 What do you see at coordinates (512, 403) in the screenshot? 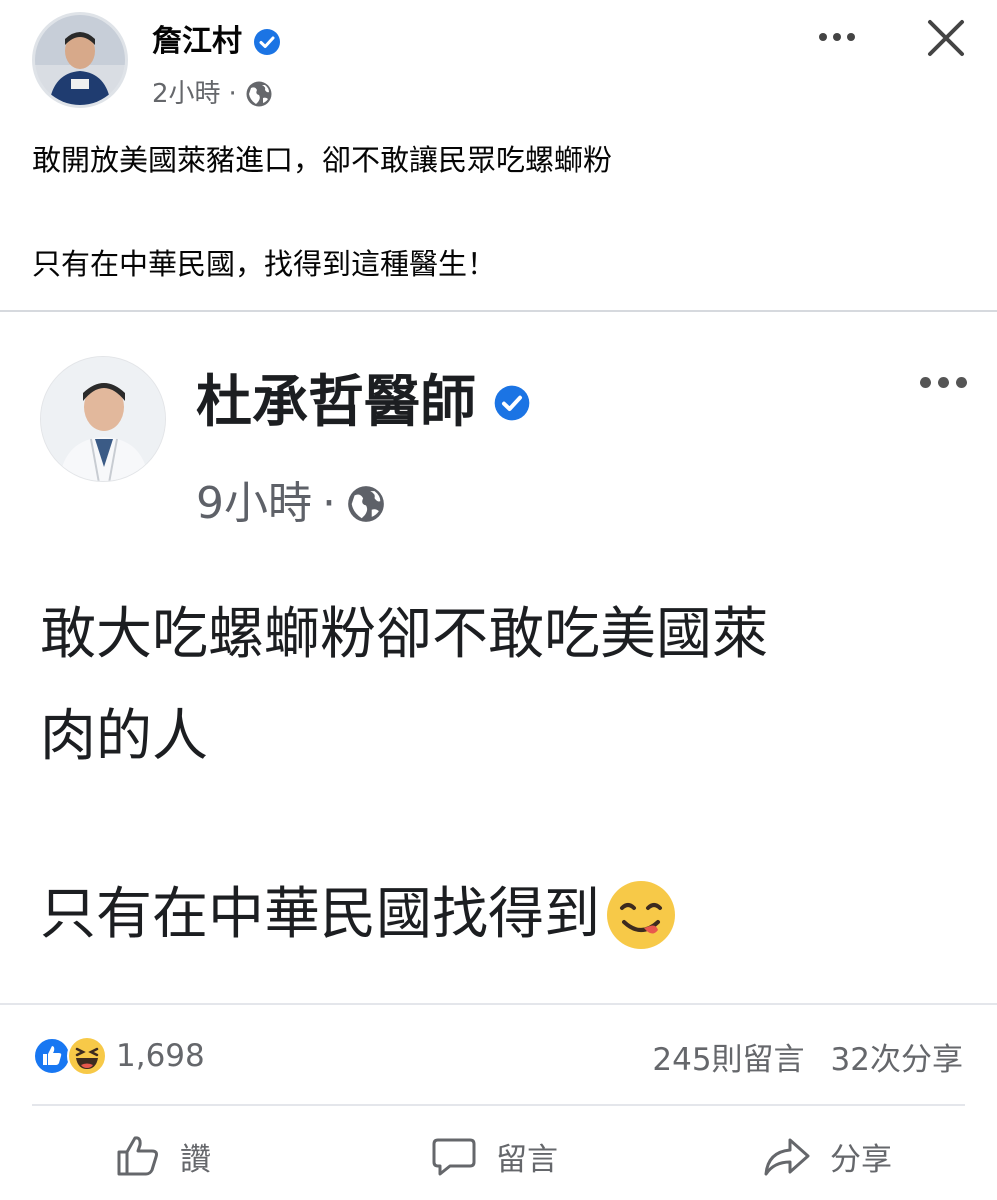
I see `shared-verified-badge-icon` at bounding box center [512, 403].